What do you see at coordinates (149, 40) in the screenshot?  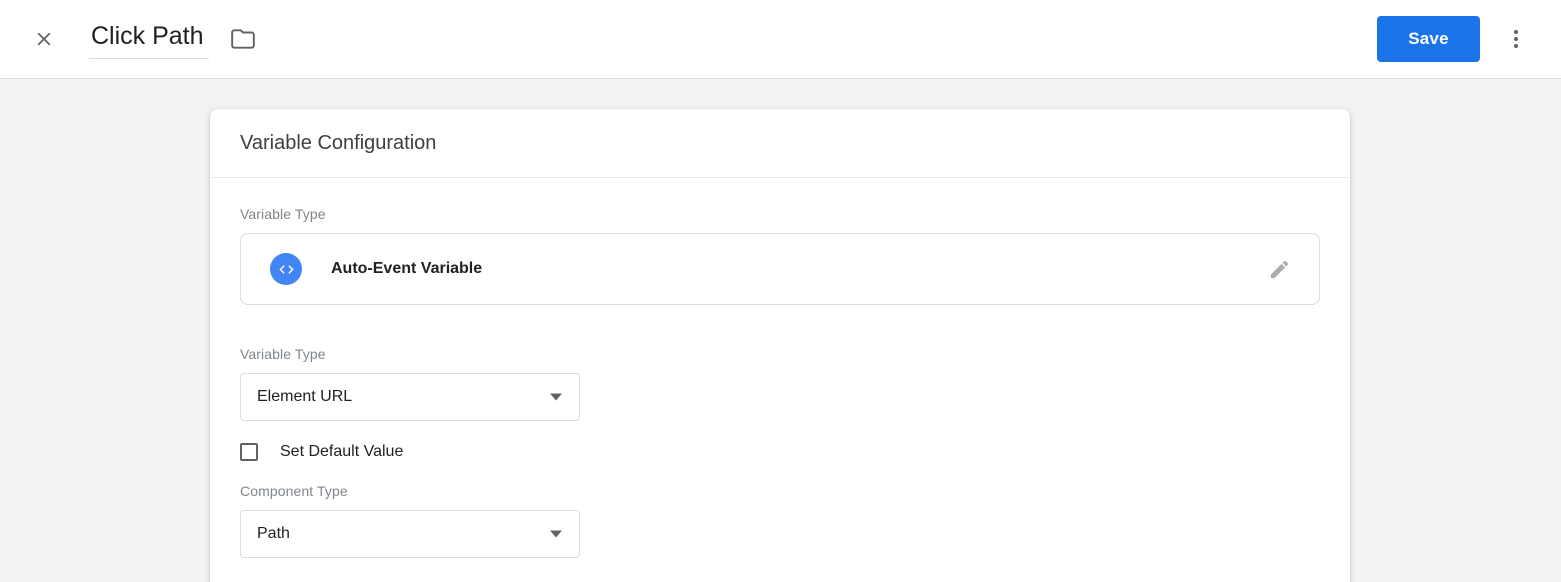 I see `document-title-input: Click Path` at bounding box center [149, 40].